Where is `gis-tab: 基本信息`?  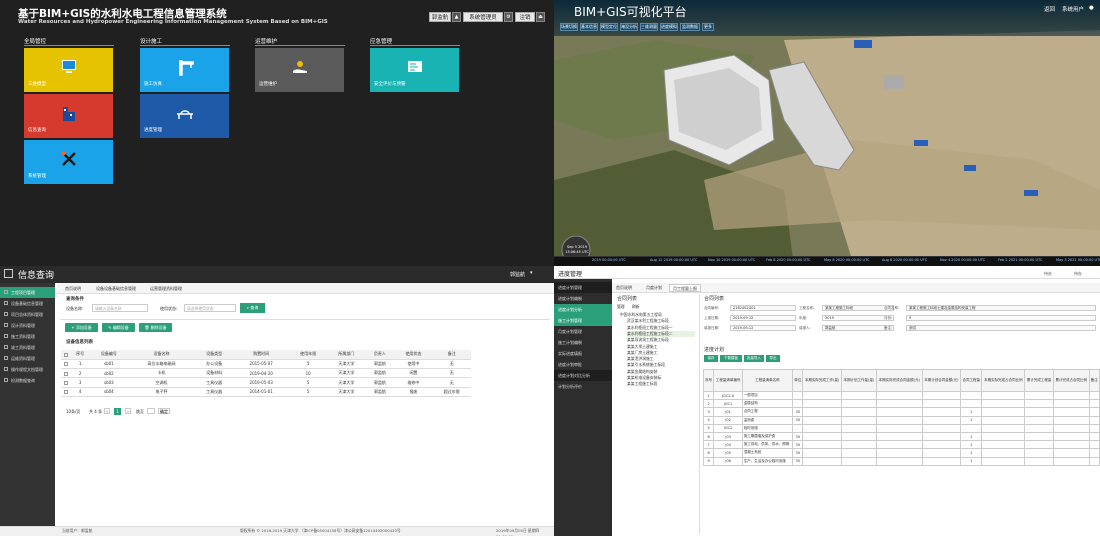
gis-tab: 基本信息 is located at coordinates (589, 27).